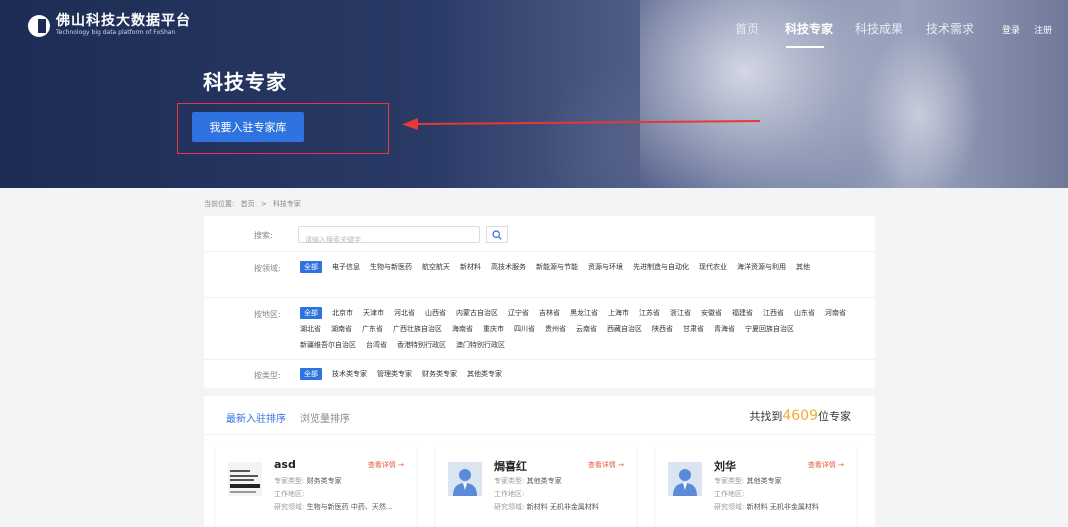 The width and height of the screenshot is (1068, 527). What do you see at coordinates (421, 345) in the screenshot?
I see `region-tag: 香港特别行政区` at bounding box center [421, 345].